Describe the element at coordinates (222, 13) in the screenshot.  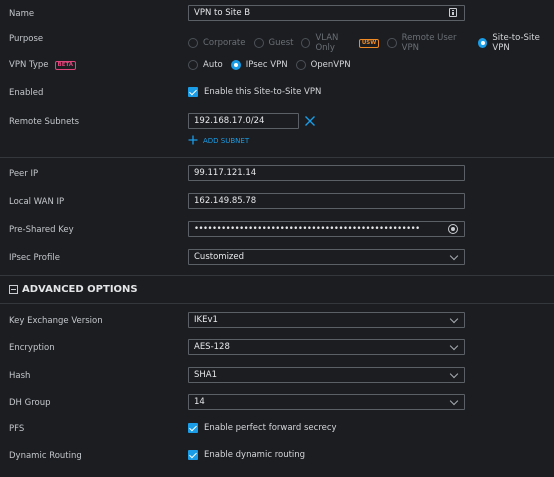
I see `name-value: VPN to Site B` at that location.